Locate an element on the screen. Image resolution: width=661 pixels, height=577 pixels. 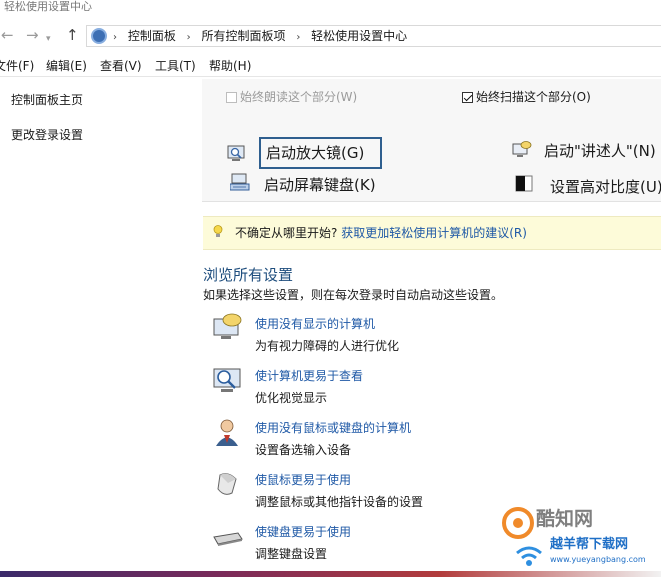
set-high-contrast-button: 设置高对比度(U) is located at coordinates (605, 187).